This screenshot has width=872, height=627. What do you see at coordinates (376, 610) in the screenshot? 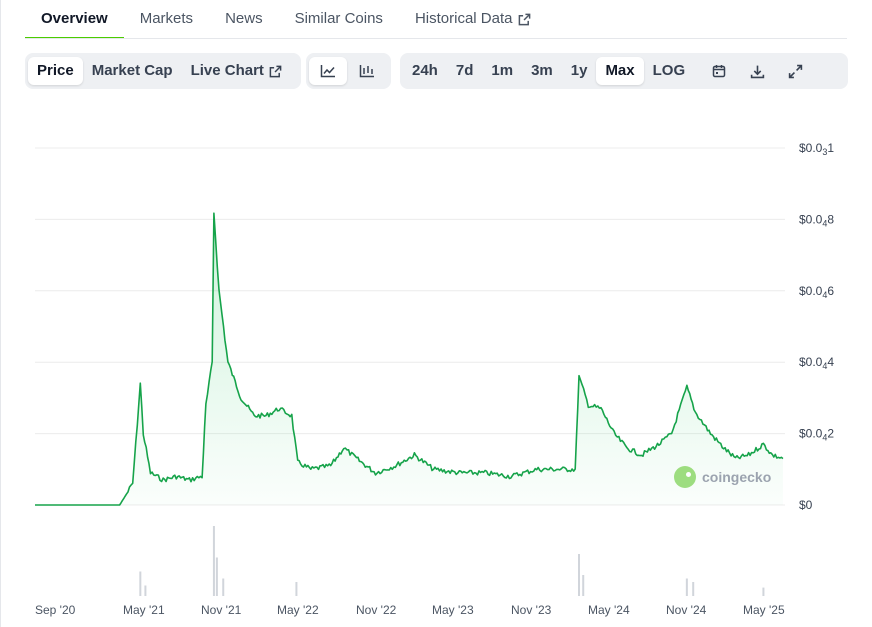
I see `x-tick-label: Nov '22` at bounding box center [376, 610].